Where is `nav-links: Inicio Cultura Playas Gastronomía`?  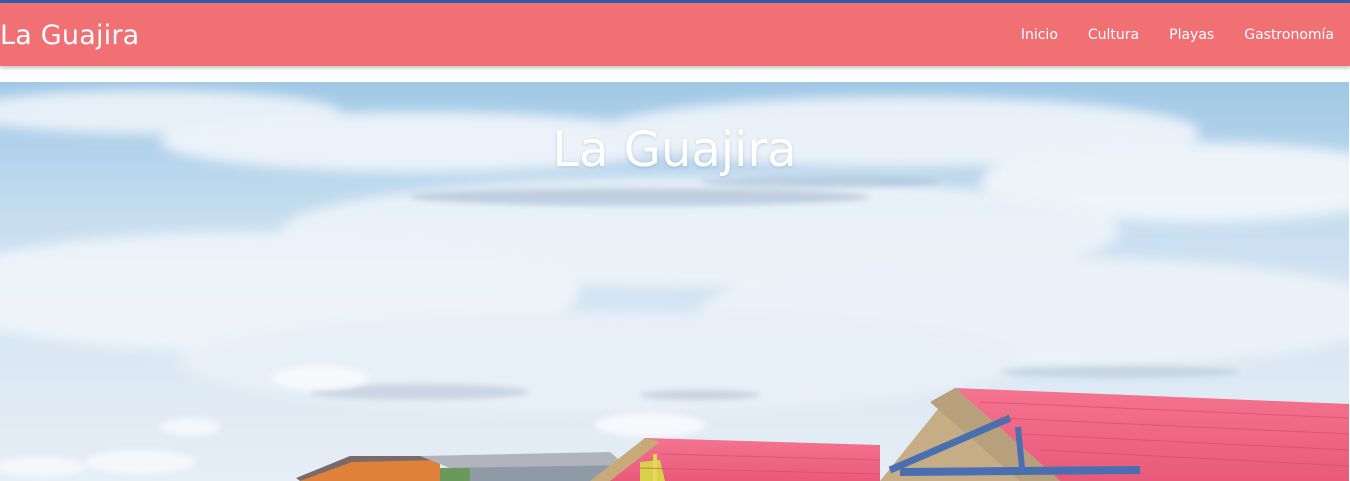 nav-links: Inicio Cultura Playas Gastronomía is located at coordinates (1162, 35).